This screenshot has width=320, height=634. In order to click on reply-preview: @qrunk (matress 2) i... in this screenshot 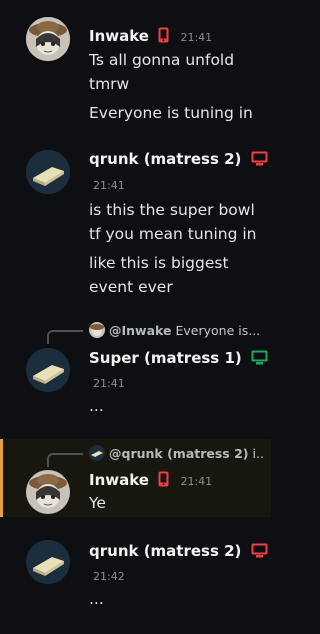, I will do `click(177, 453)`.